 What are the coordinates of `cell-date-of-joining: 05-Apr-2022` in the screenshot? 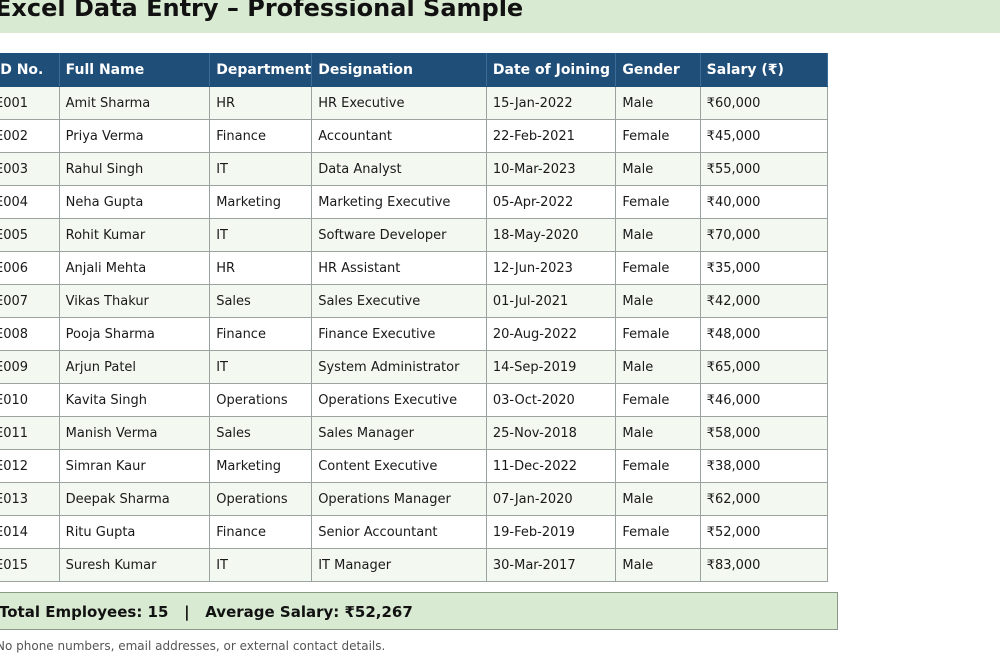 It's located at (551, 202).